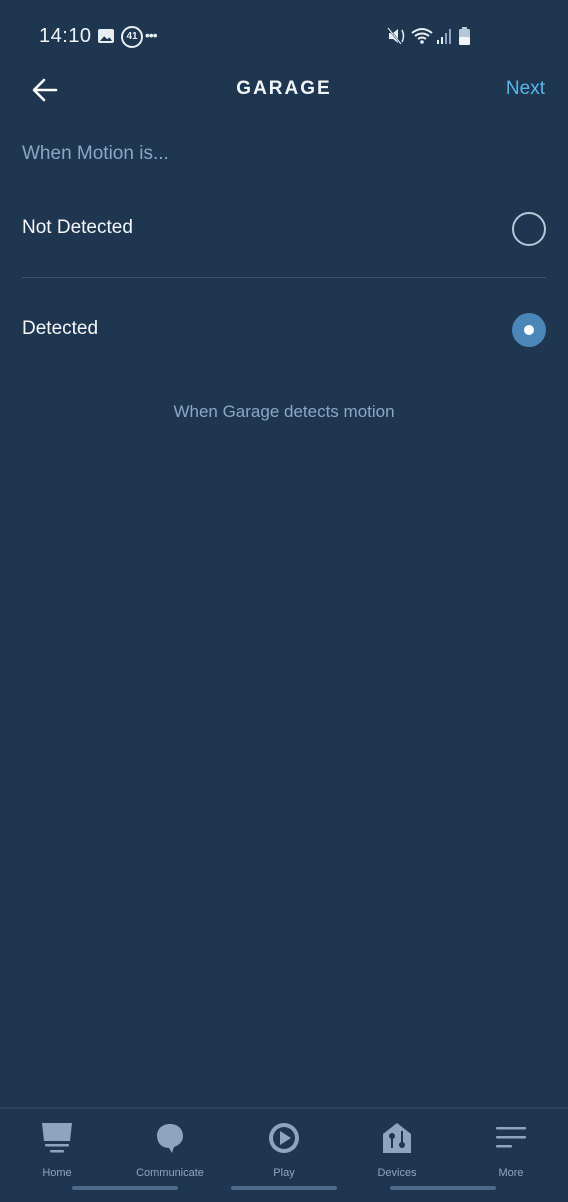 The width and height of the screenshot is (568, 1202). Describe the element at coordinates (397, 1138) in the screenshot. I see `devices-house-icon` at that location.